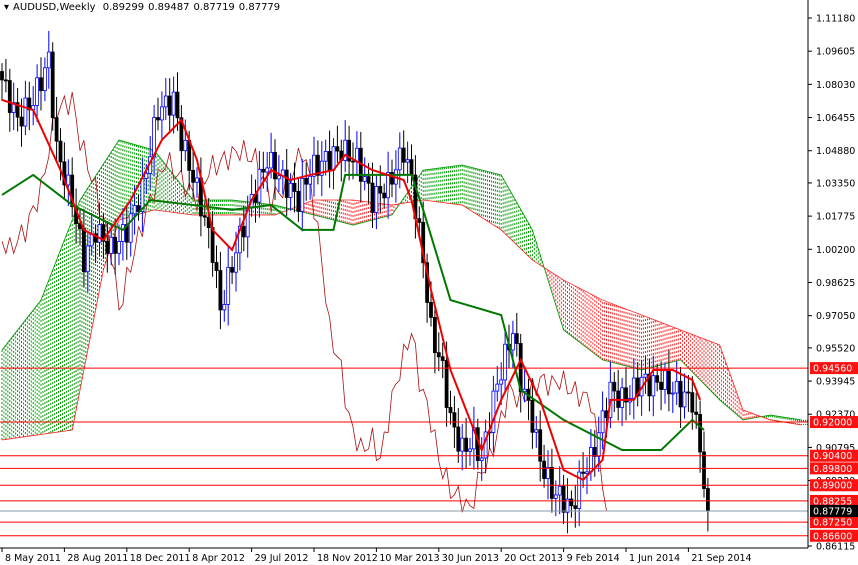 Image resolution: width=858 pixels, height=565 pixels. What do you see at coordinates (97, 558) in the screenshot?
I see `time-tick-label: 28 Aug 2011` at bounding box center [97, 558].